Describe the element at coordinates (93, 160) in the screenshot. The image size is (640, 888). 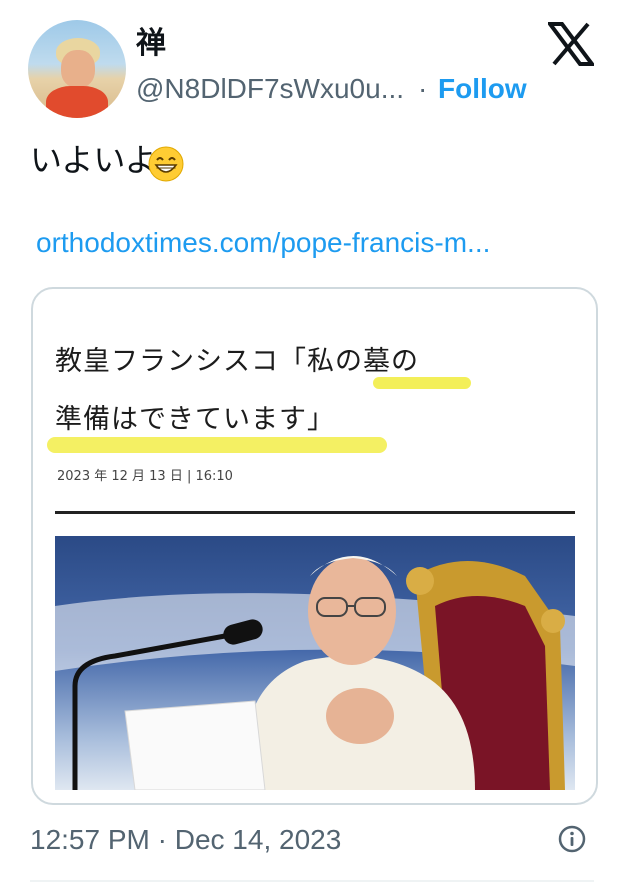
I see `tweet-text: いよいよ` at that location.